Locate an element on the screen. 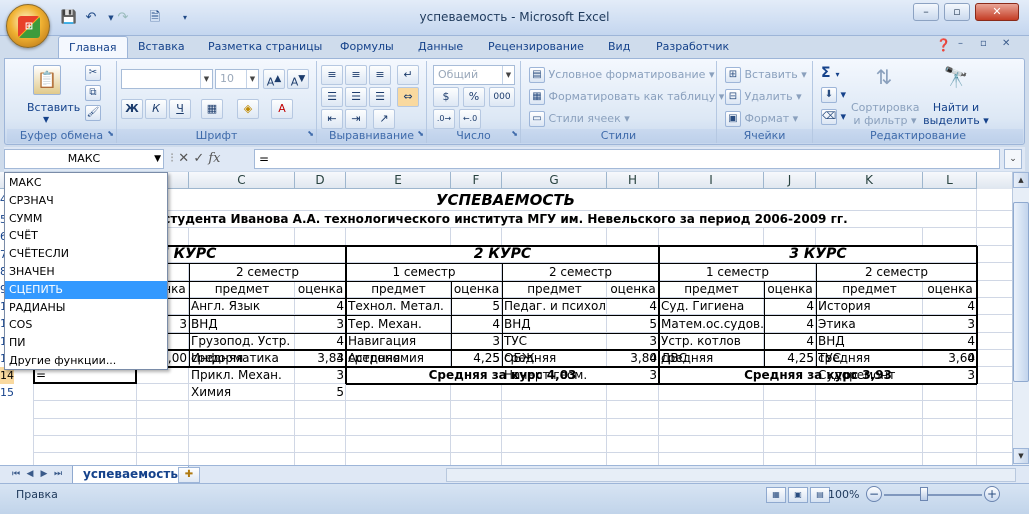  name-box-dropdown-icon: ▼ is located at coordinates (157, 159).